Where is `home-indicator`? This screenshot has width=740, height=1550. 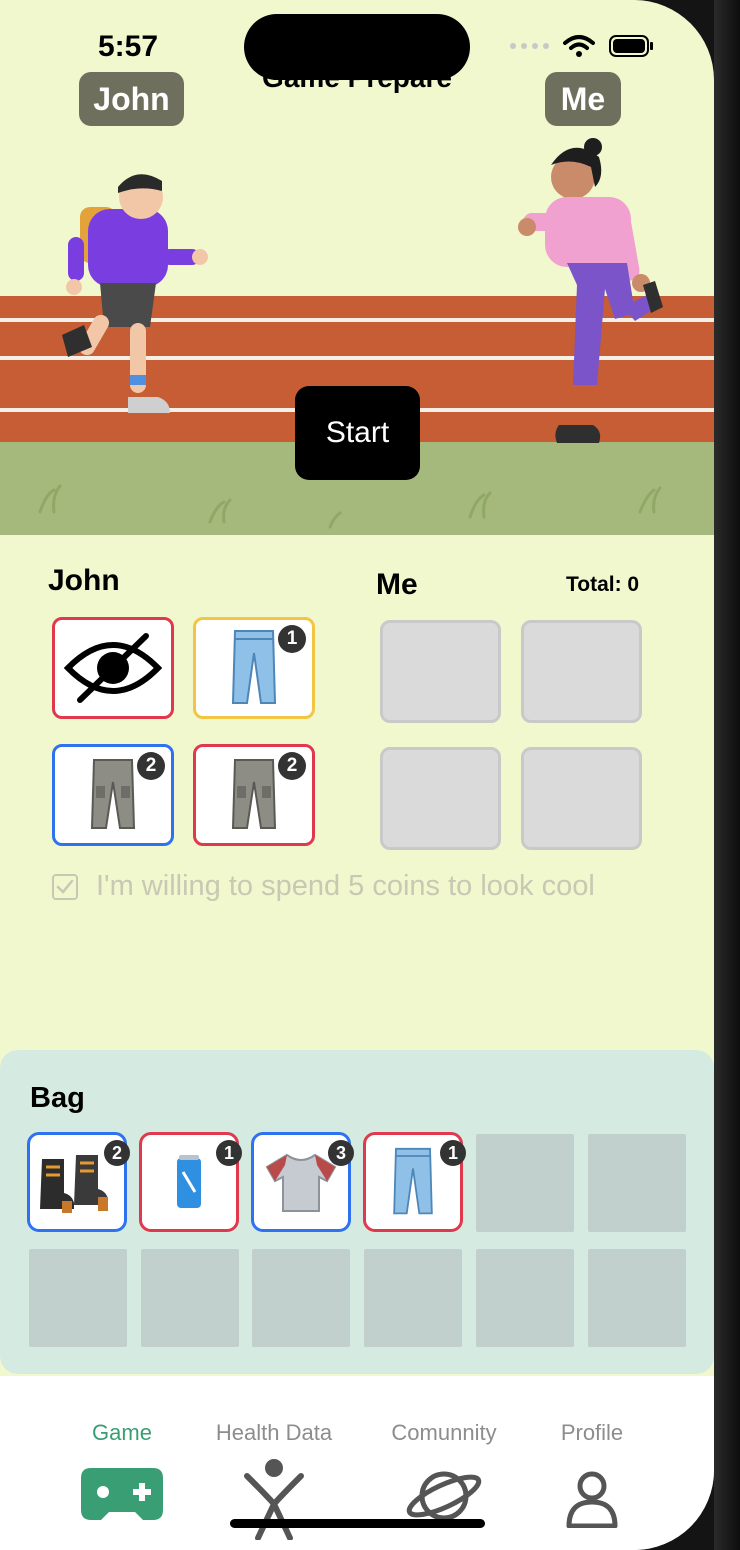
home-indicator is located at coordinates (357, 1523).